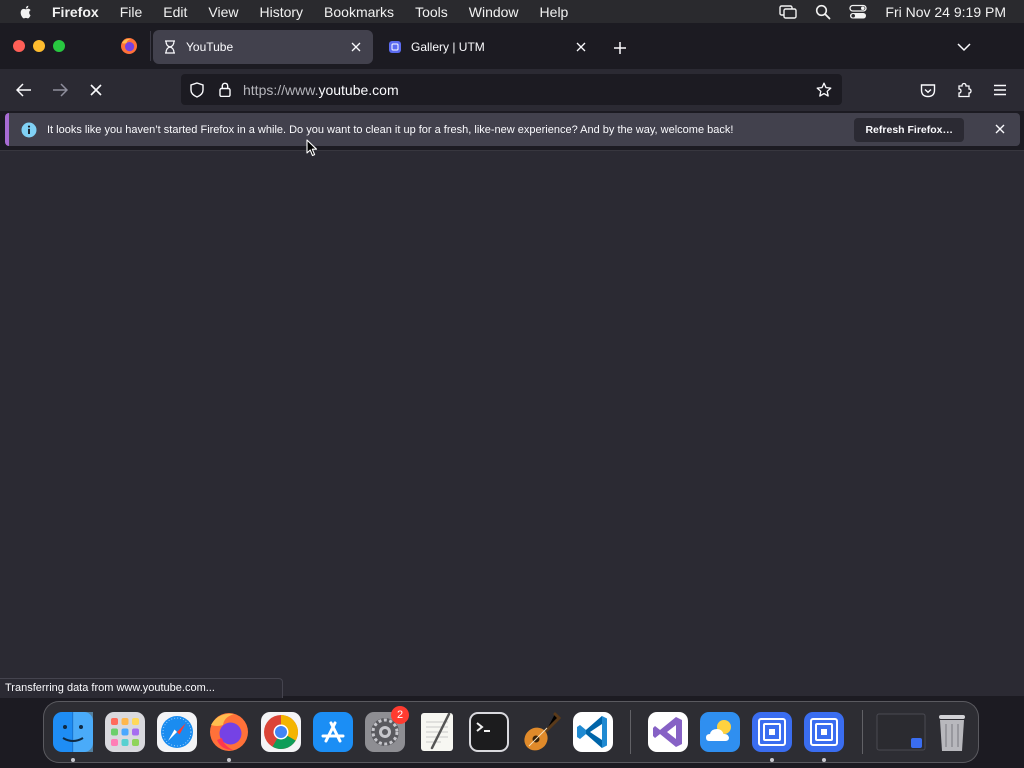 This screenshot has width=1024, height=768. I want to click on utm-icon, so click(395, 47).